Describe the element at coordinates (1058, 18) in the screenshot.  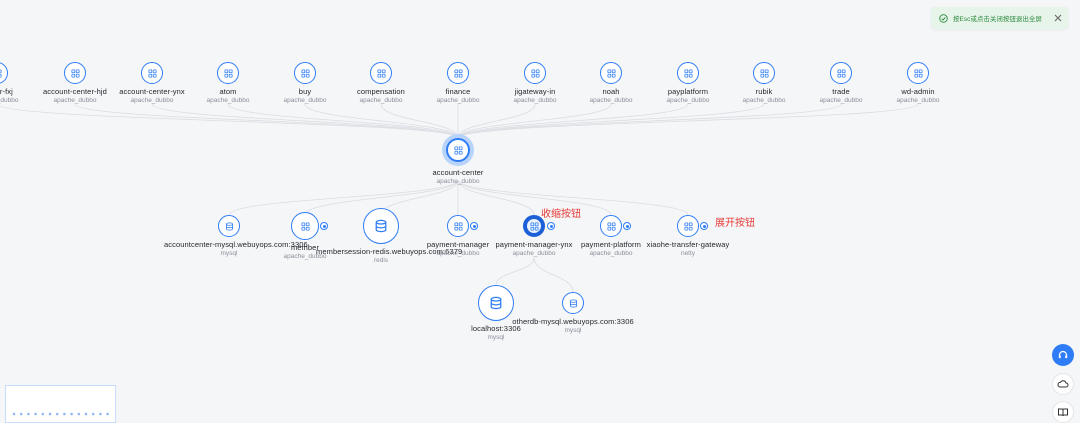
I see `close-icon` at that location.